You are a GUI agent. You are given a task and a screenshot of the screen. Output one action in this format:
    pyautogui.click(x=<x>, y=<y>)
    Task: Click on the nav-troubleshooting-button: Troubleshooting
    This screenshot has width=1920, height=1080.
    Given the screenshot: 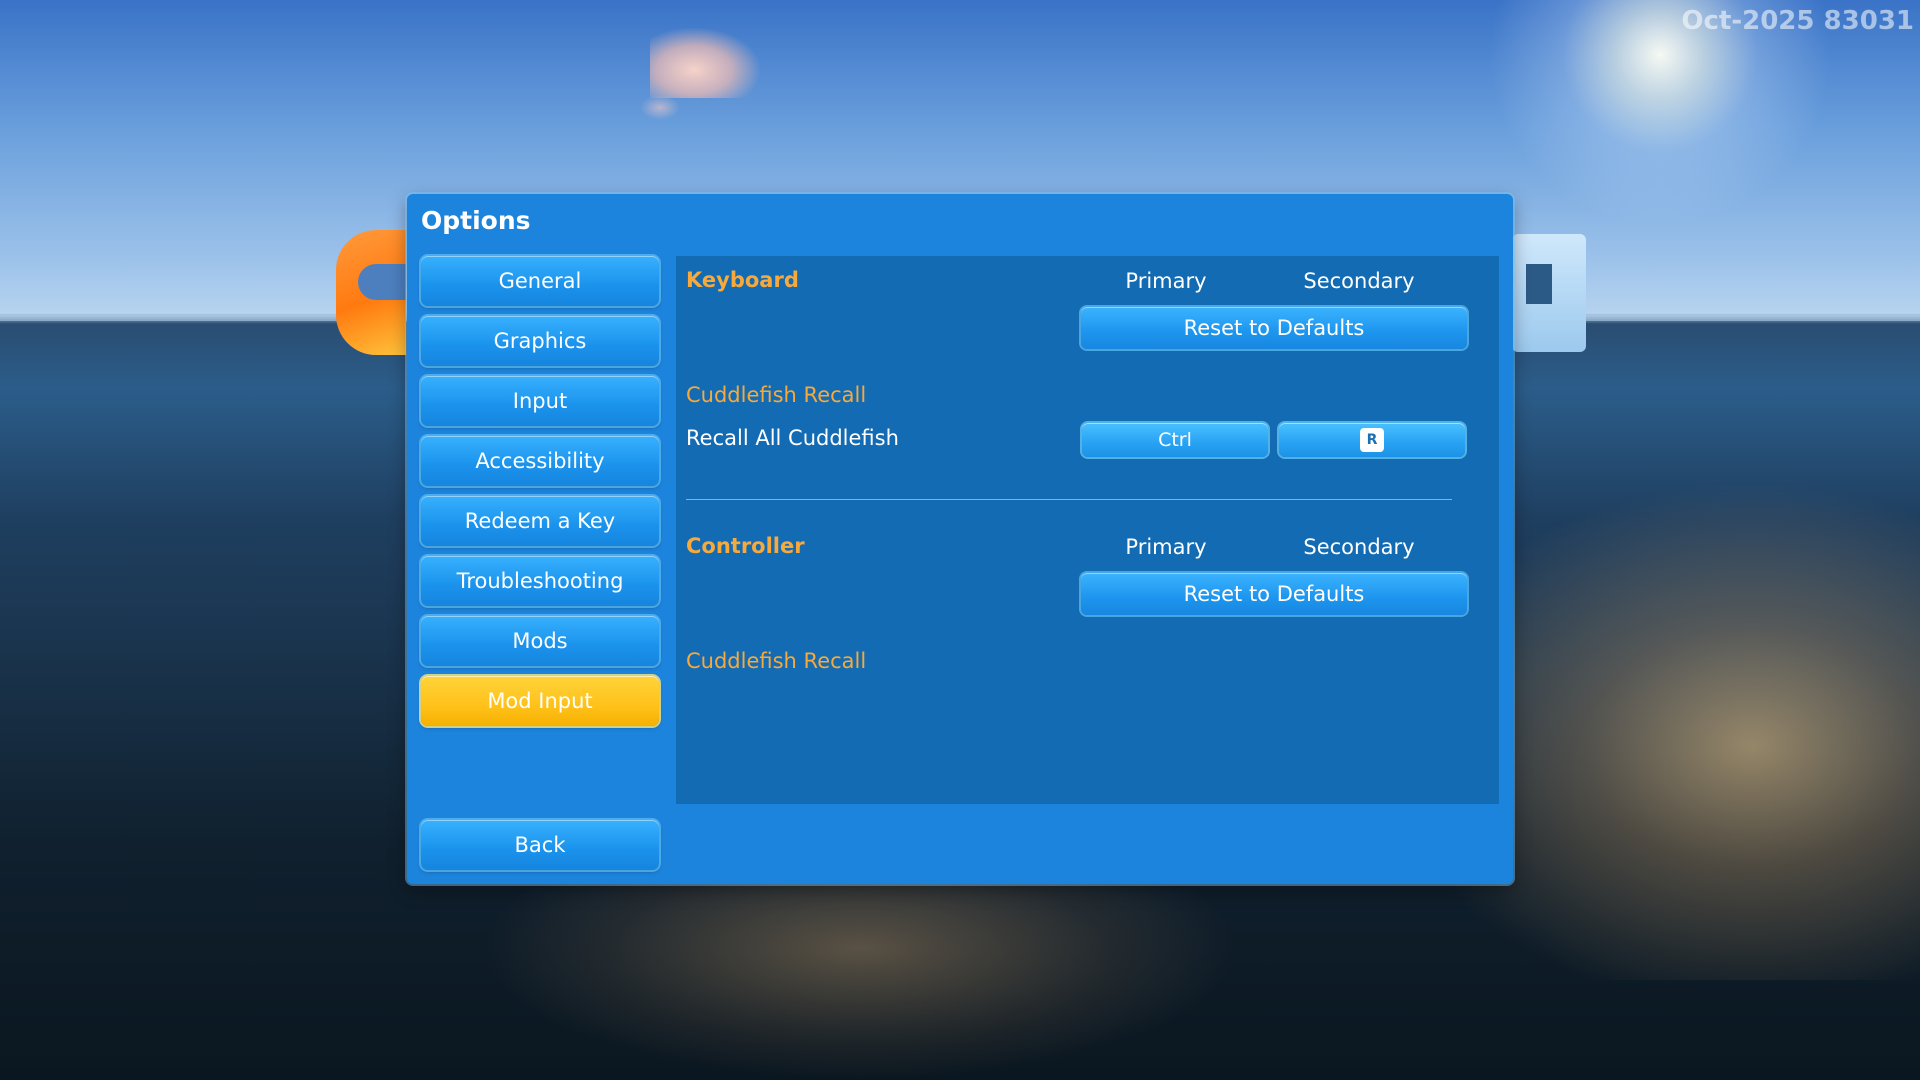 What is the action you would take?
    pyautogui.click(x=540, y=581)
    